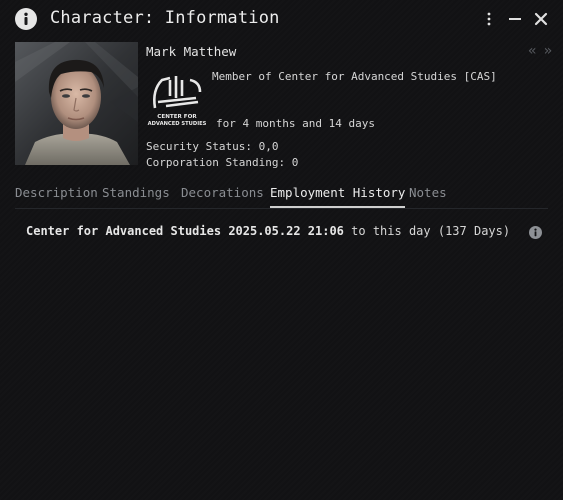 The height and width of the screenshot is (500, 563). Describe the element at coordinates (338, 196) in the screenshot. I see `tab-employment-history: Employment History` at that location.